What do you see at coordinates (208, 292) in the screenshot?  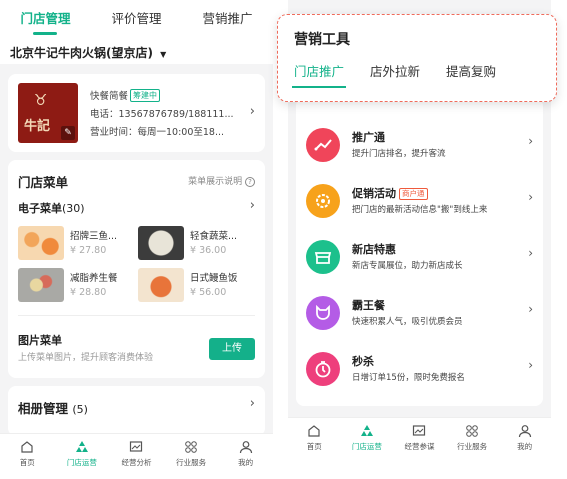 I see `dish-price: ¥ 56.00` at bounding box center [208, 292].